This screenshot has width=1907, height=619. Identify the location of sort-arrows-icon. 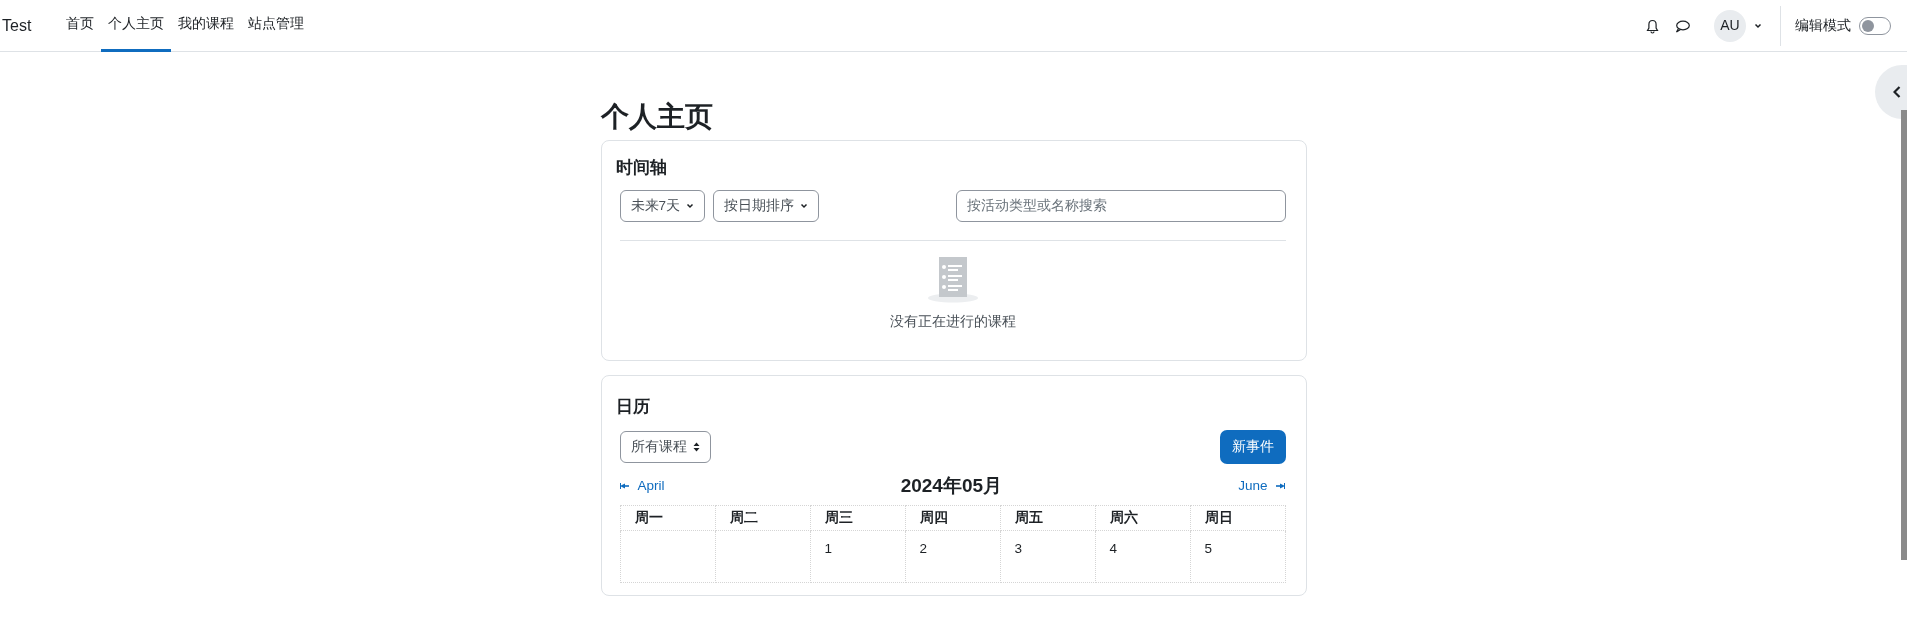
(696, 446).